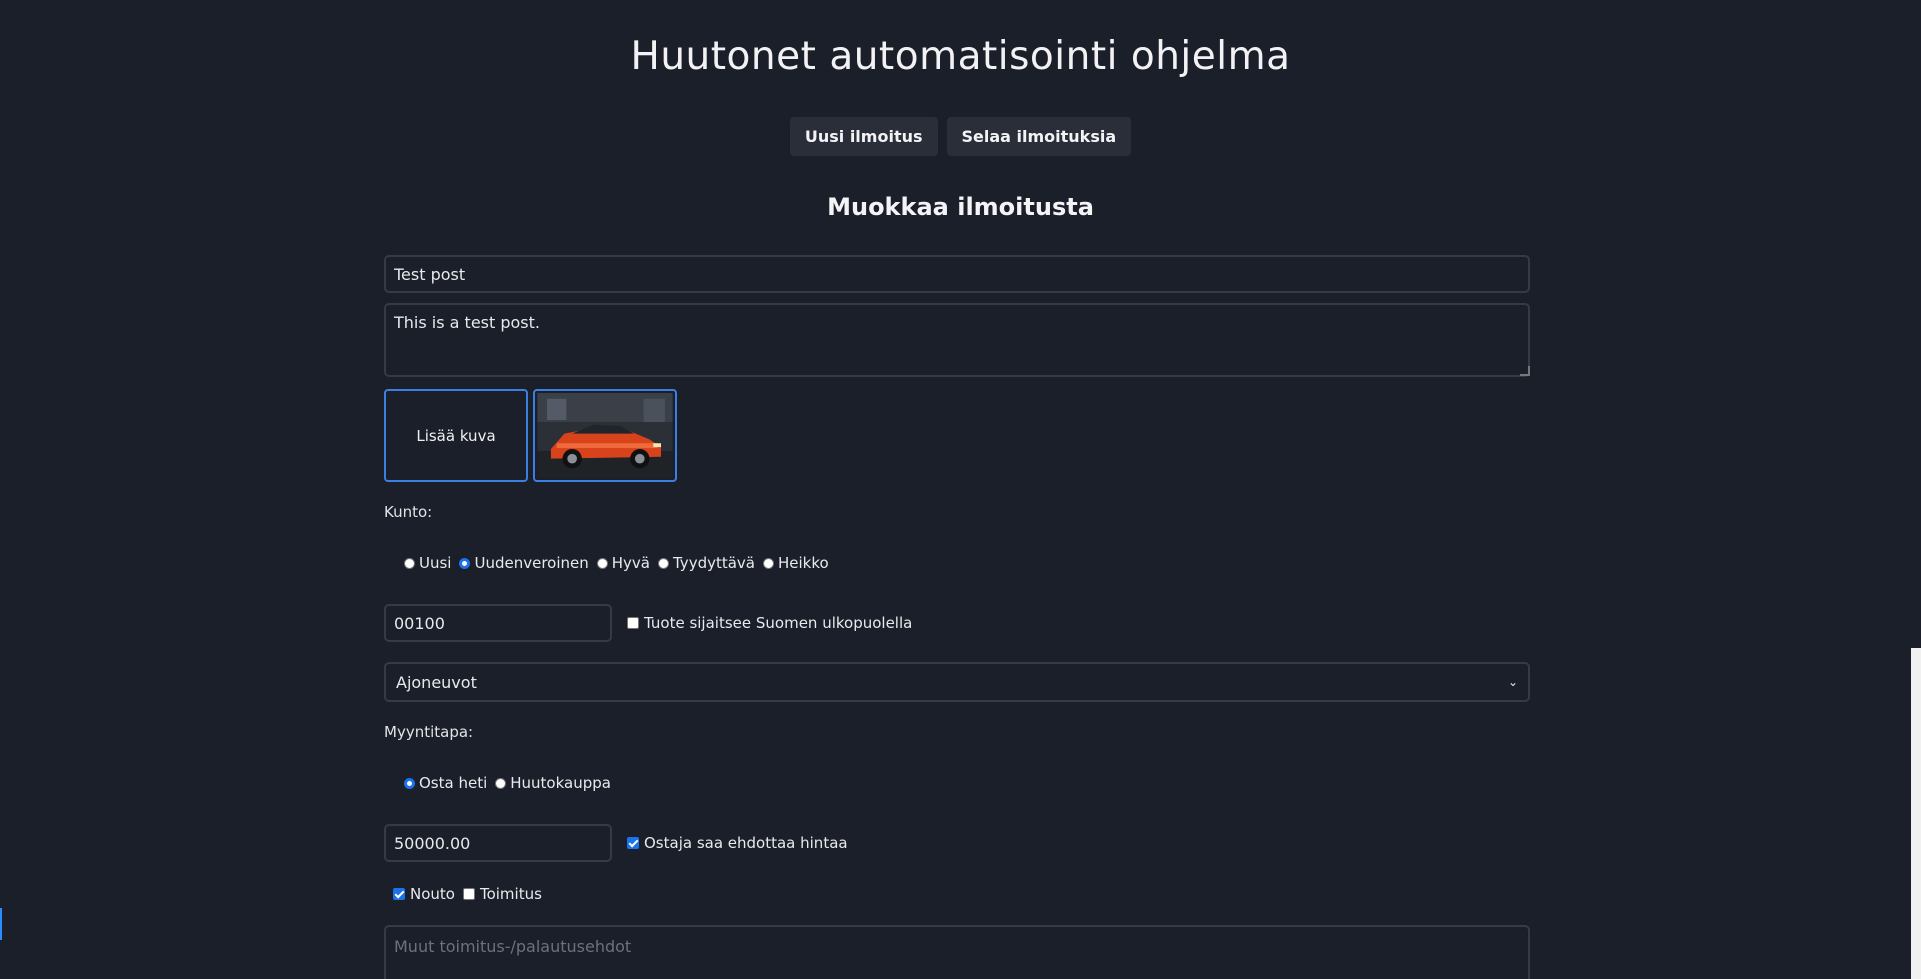 The width and height of the screenshot is (1921, 979). I want to click on car-image, so click(605, 435).